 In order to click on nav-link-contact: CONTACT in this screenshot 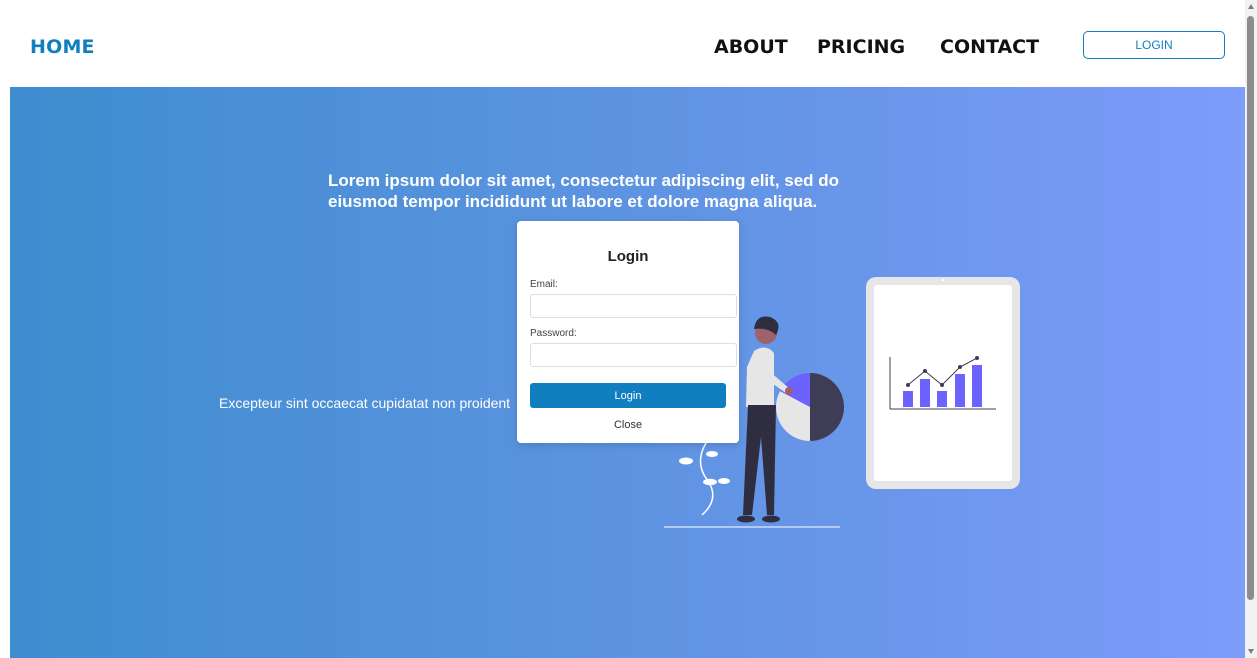, I will do `click(989, 47)`.